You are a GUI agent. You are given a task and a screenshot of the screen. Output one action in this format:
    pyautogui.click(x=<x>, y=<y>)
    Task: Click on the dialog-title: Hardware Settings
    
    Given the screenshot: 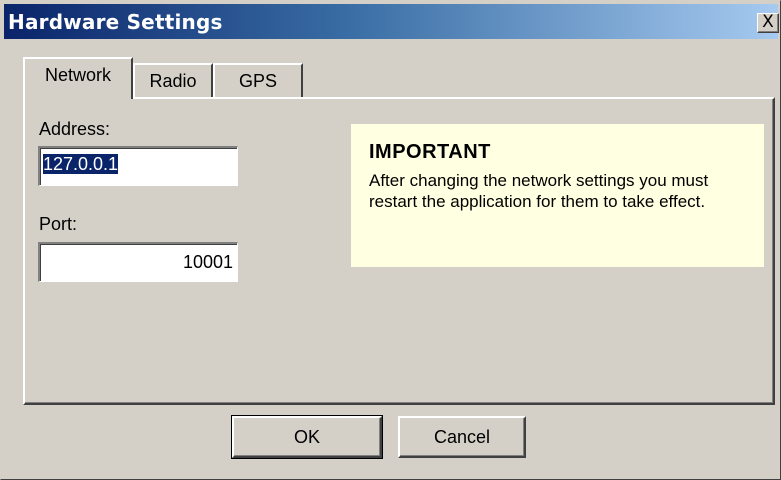 What is the action you would take?
    pyautogui.click(x=115, y=22)
    